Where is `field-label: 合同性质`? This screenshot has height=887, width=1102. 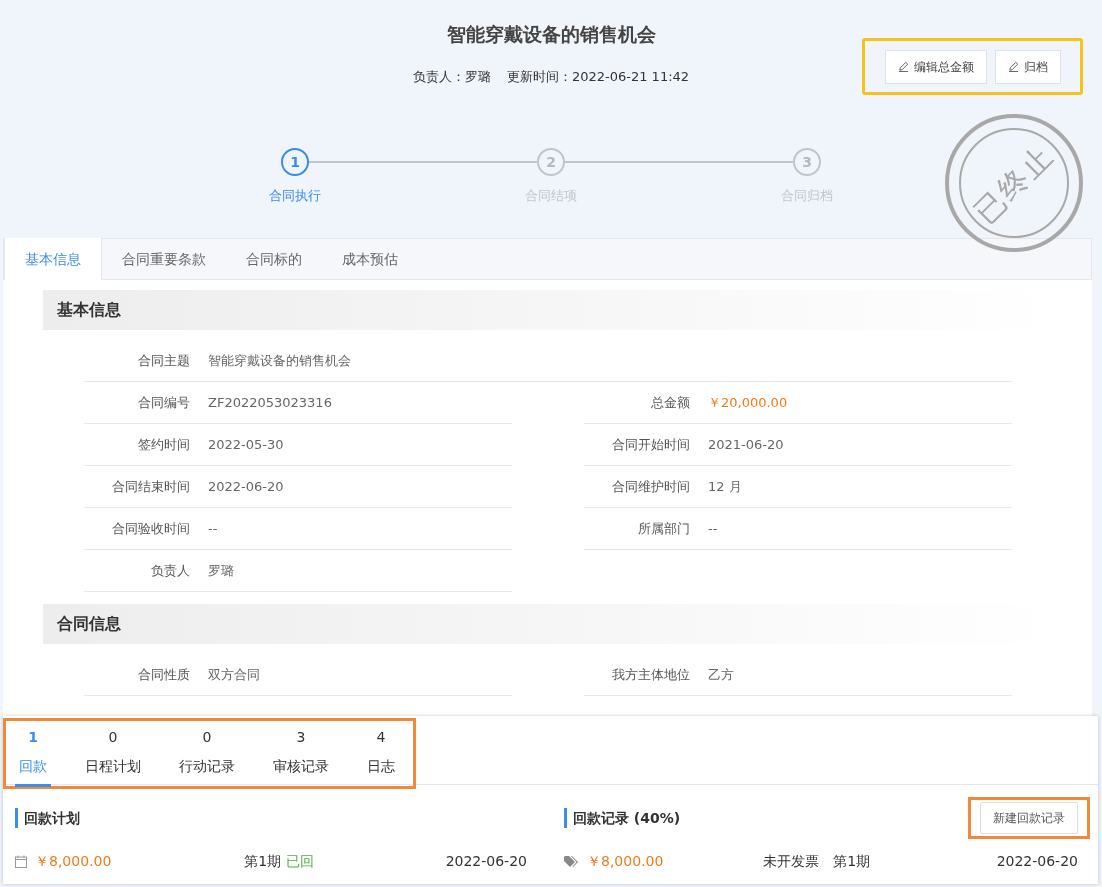
field-label: 合同性质 is located at coordinates (163, 674).